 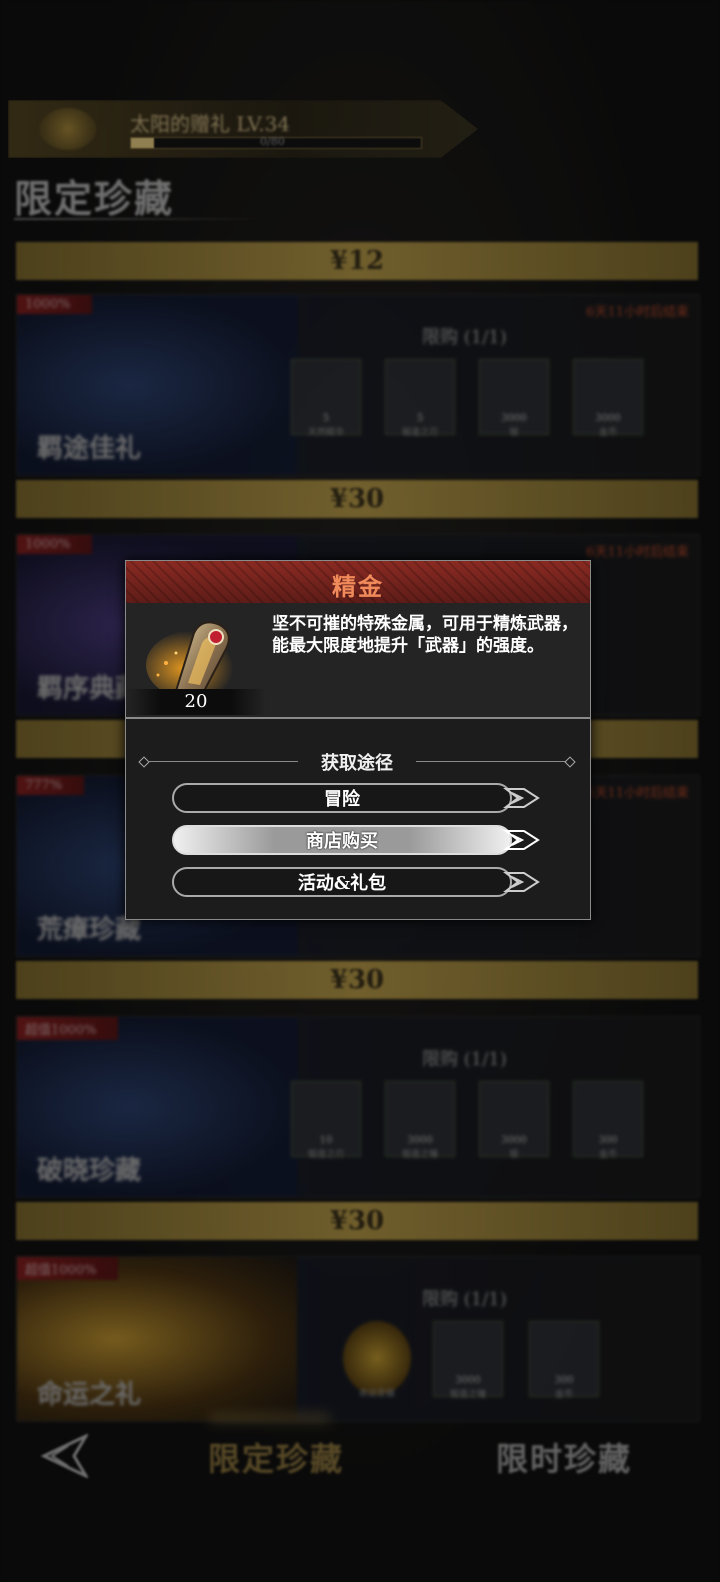 I want to click on source-adventure-button: 冒险, so click(x=342, y=798).